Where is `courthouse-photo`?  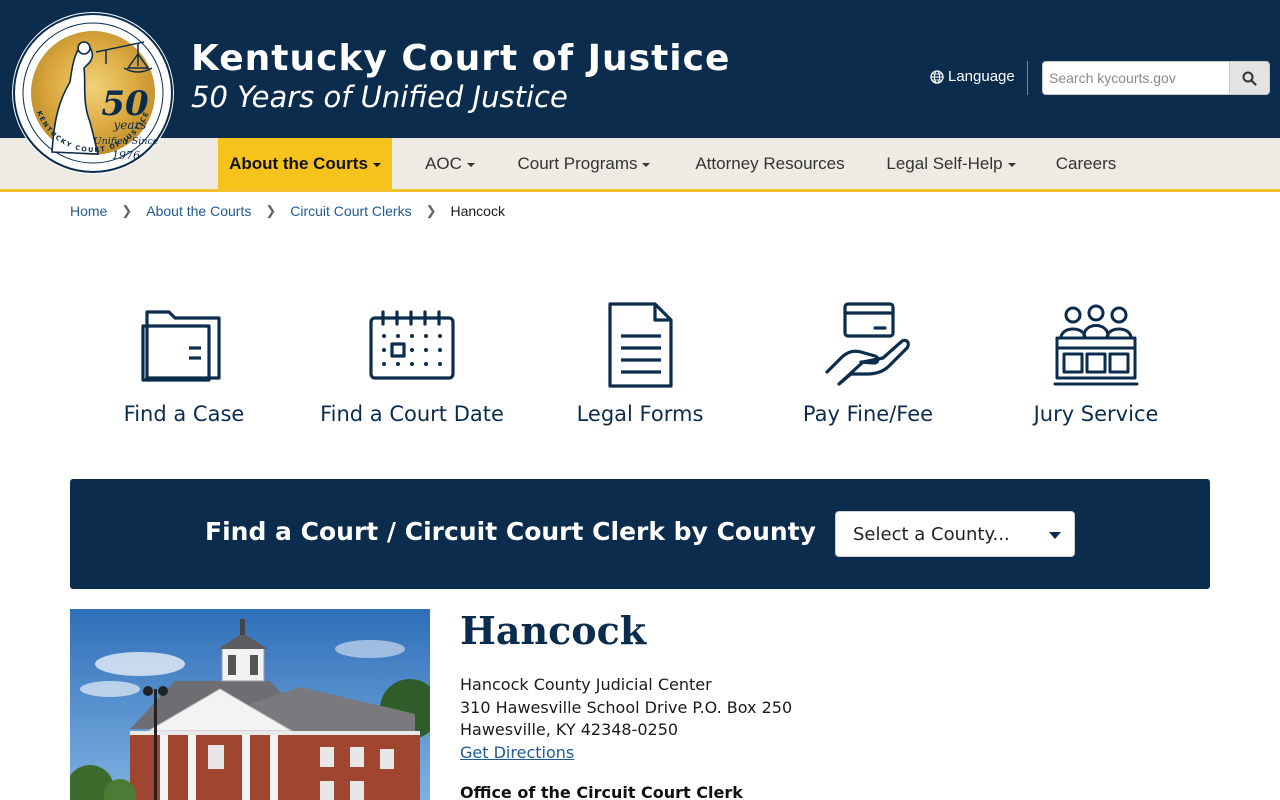
courthouse-photo is located at coordinates (250, 704).